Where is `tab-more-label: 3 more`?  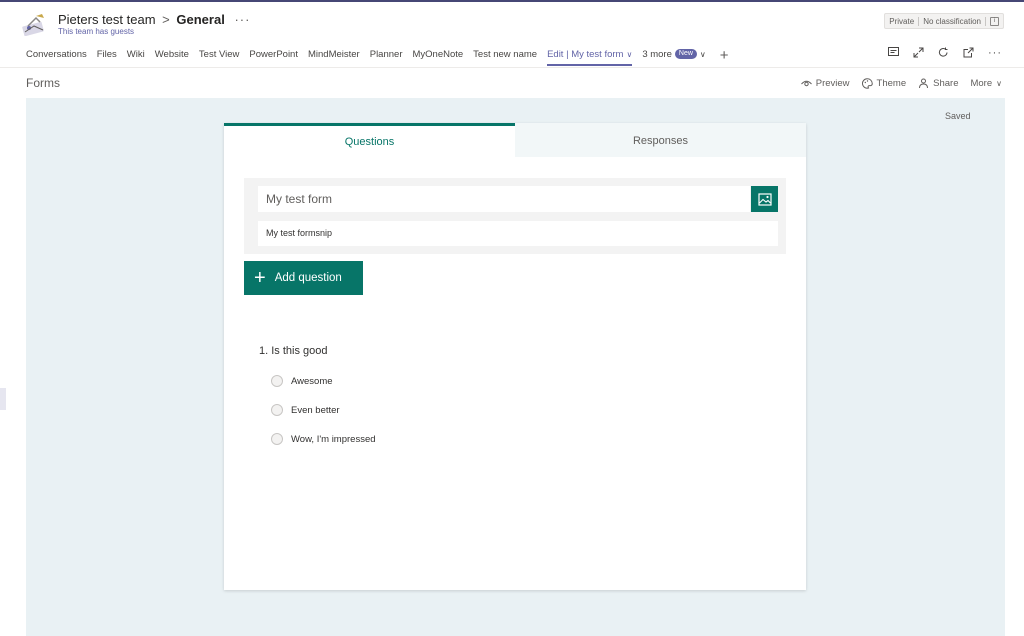 tab-more-label: 3 more is located at coordinates (657, 54).